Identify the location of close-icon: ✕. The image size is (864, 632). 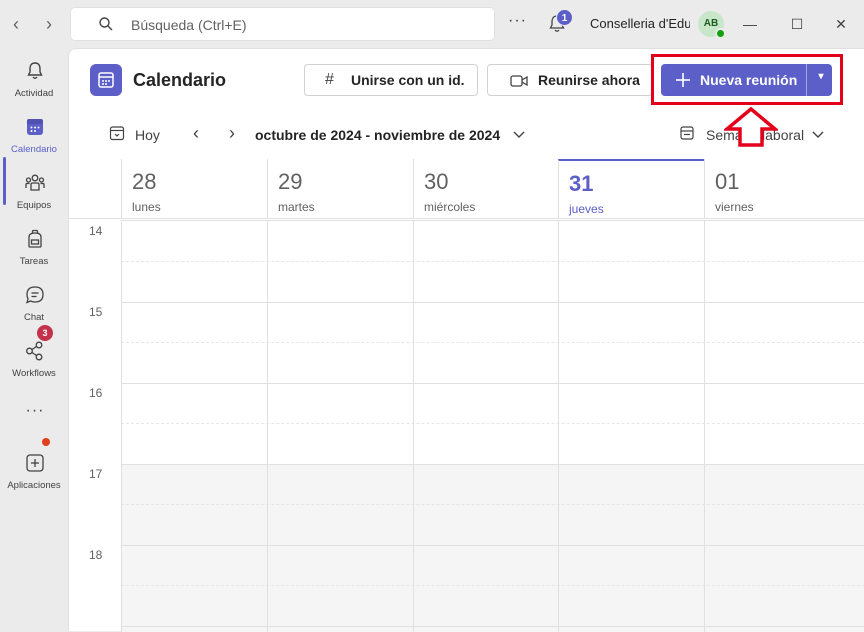
(841, 24).